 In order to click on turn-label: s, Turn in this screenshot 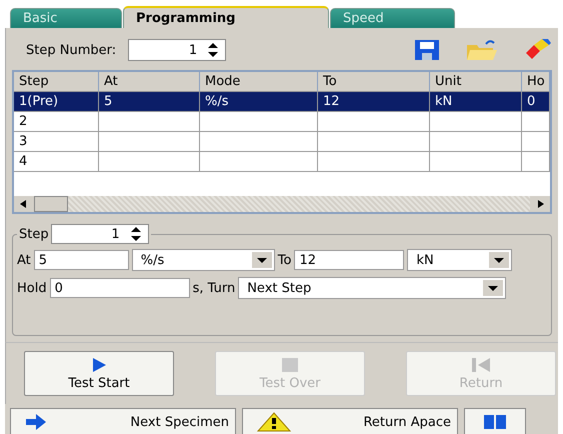, I will do `click(214, 288)`.